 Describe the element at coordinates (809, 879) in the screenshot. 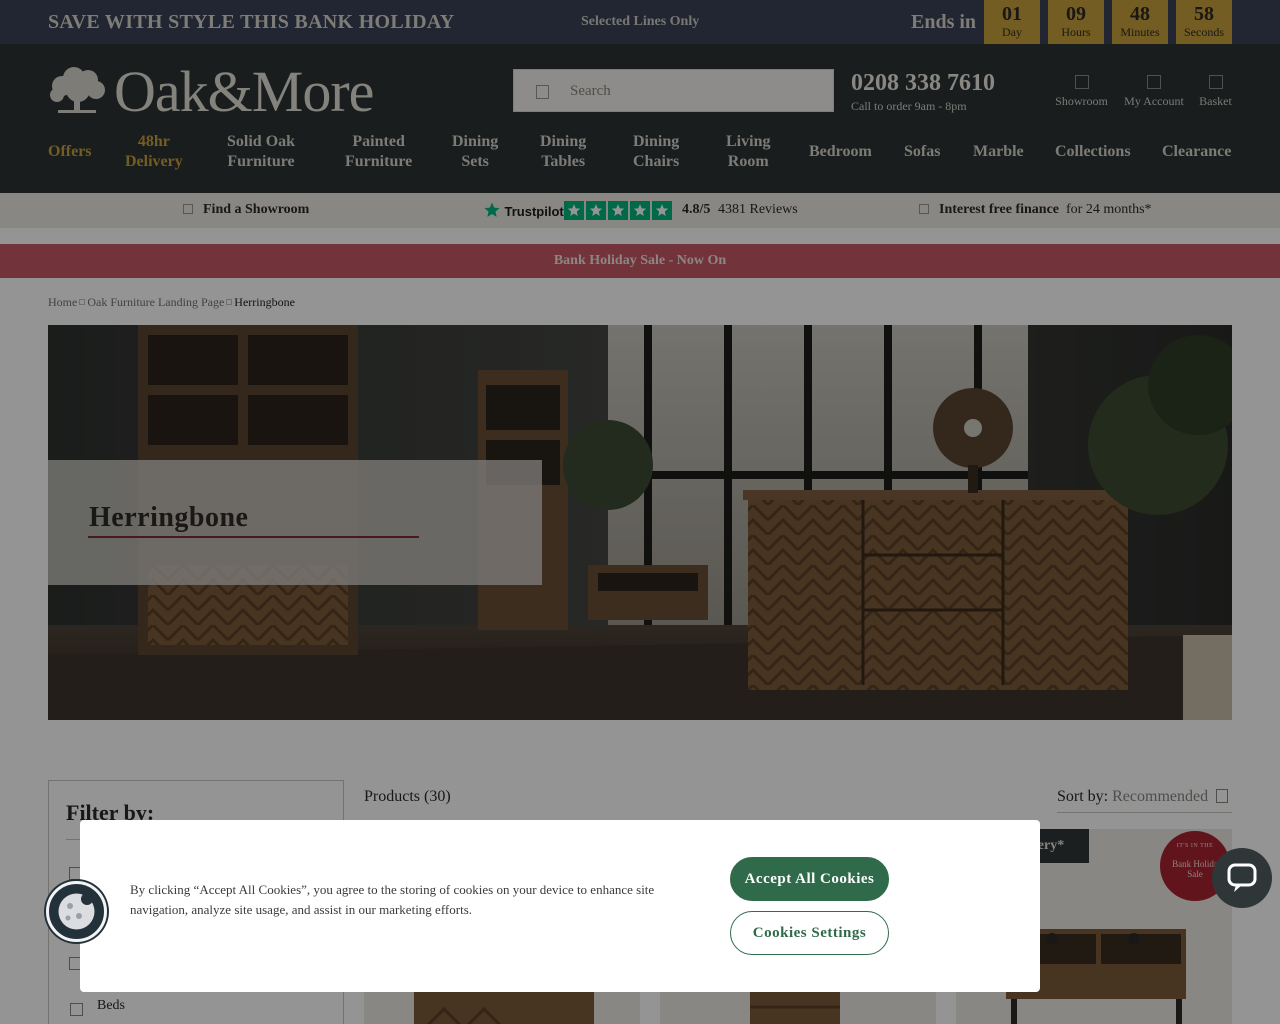

I see `accept-all-cookies-button: Accept All Cookies` at that location.